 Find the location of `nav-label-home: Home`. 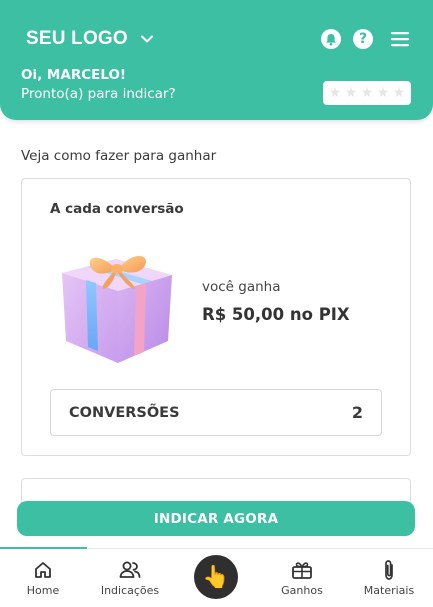

nav-label-home: Home is located at coordinates (43, 590).